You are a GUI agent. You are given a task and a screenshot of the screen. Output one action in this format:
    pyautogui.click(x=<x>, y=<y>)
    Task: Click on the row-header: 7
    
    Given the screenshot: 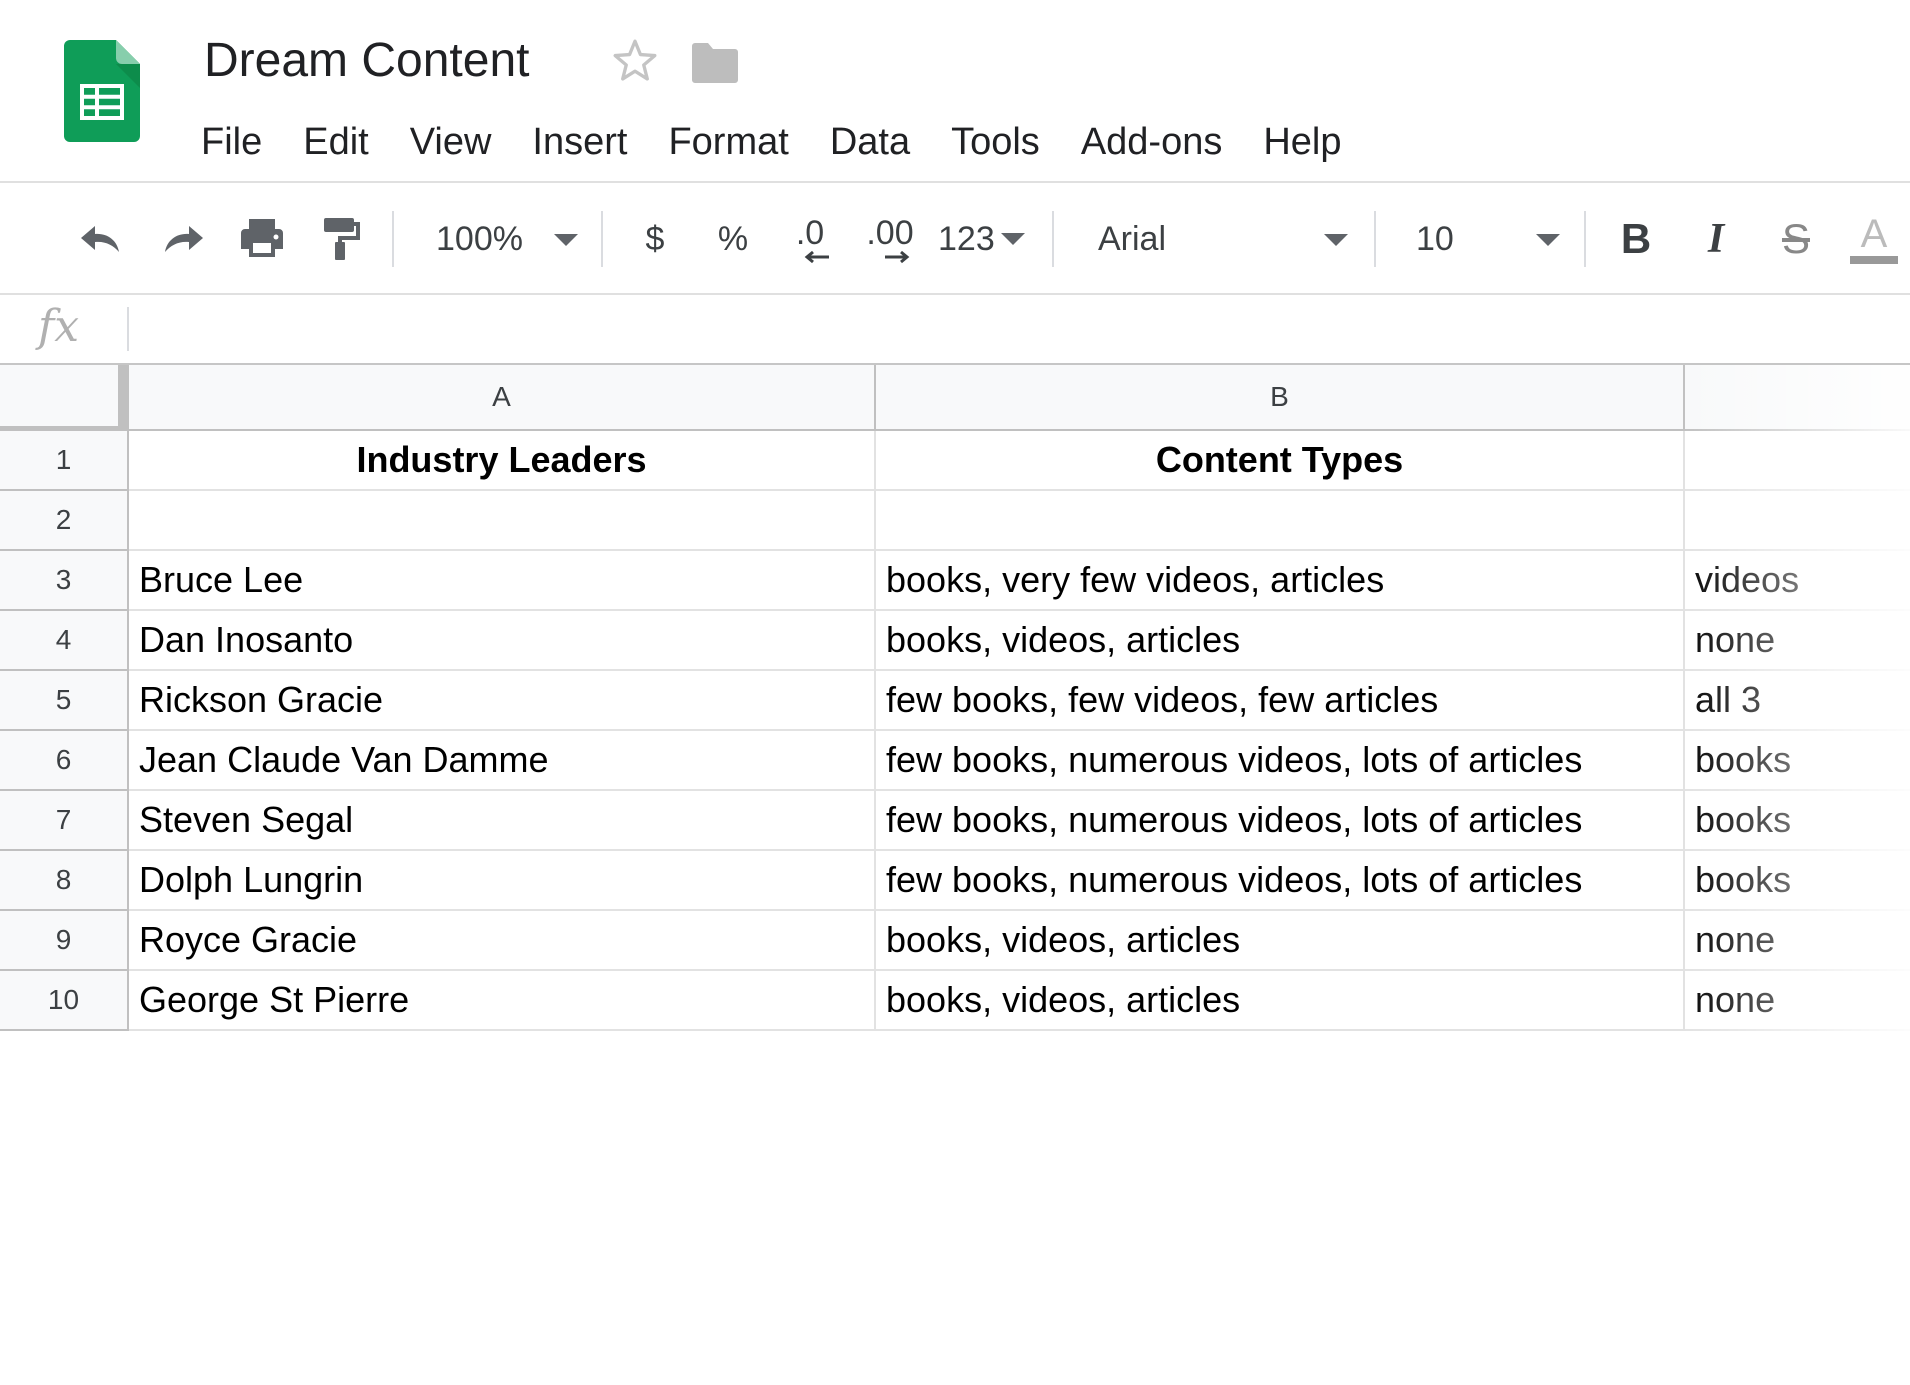 What is the action you would take?
    pyautogui.click(x=64, y=821)
    